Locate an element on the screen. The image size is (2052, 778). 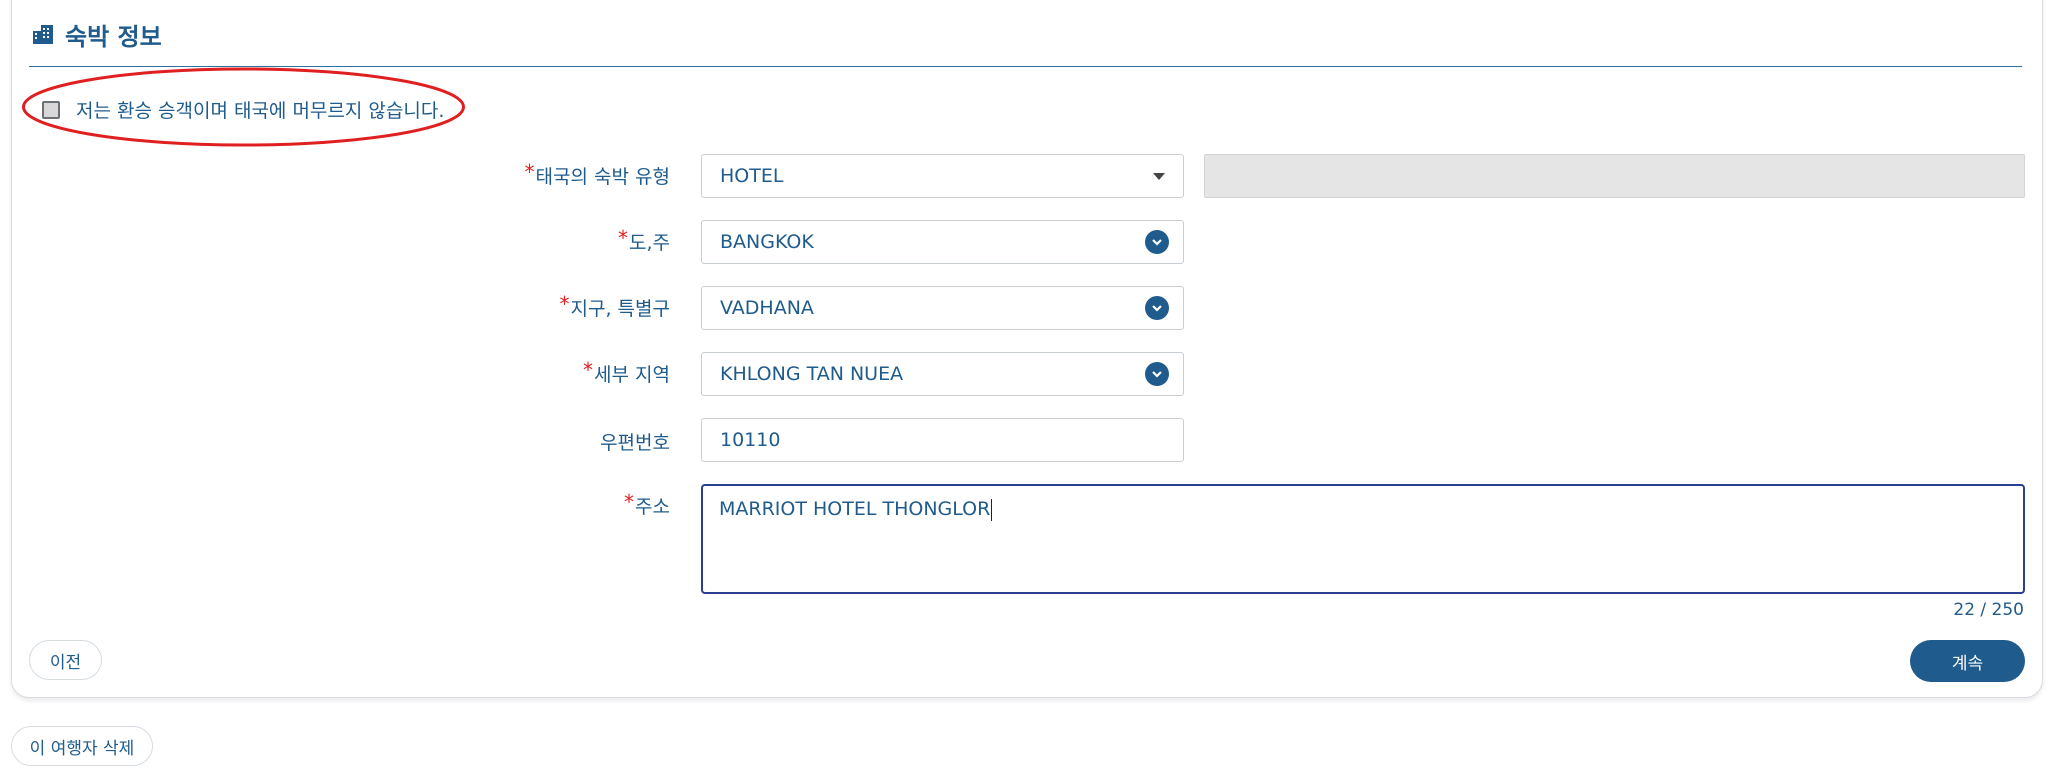
accommodation-type-label-text: 태국의 숙박 유형 is located at coordinates (602, 177).